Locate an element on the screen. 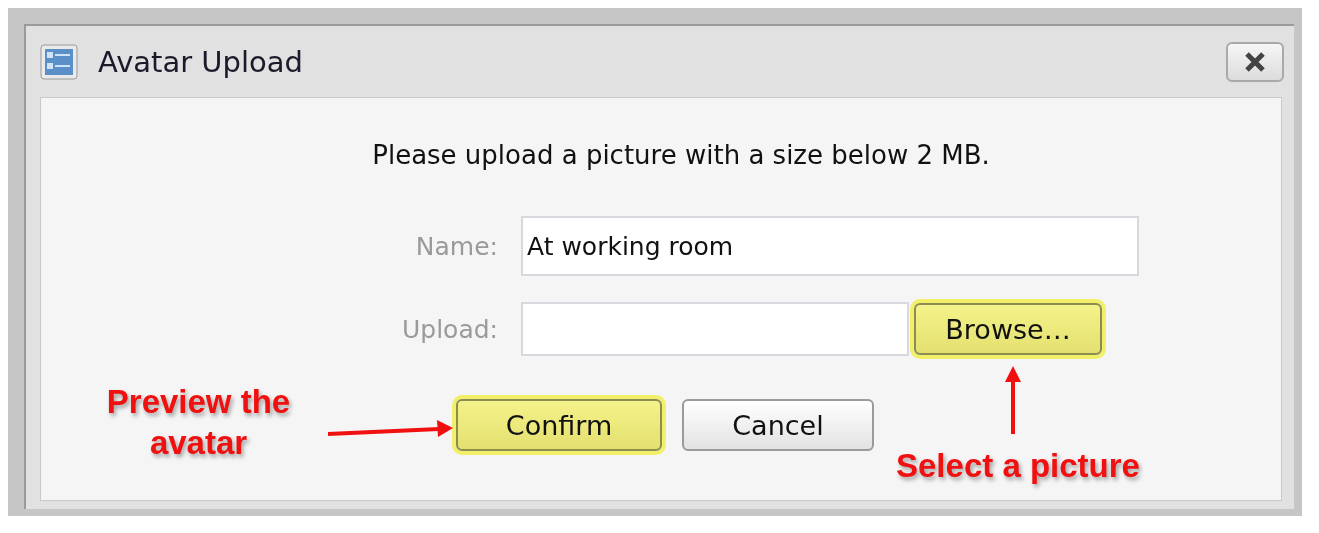 This screenshot has height=533, width=1319. annotation-arrow is located at coordinates (1013, 400).